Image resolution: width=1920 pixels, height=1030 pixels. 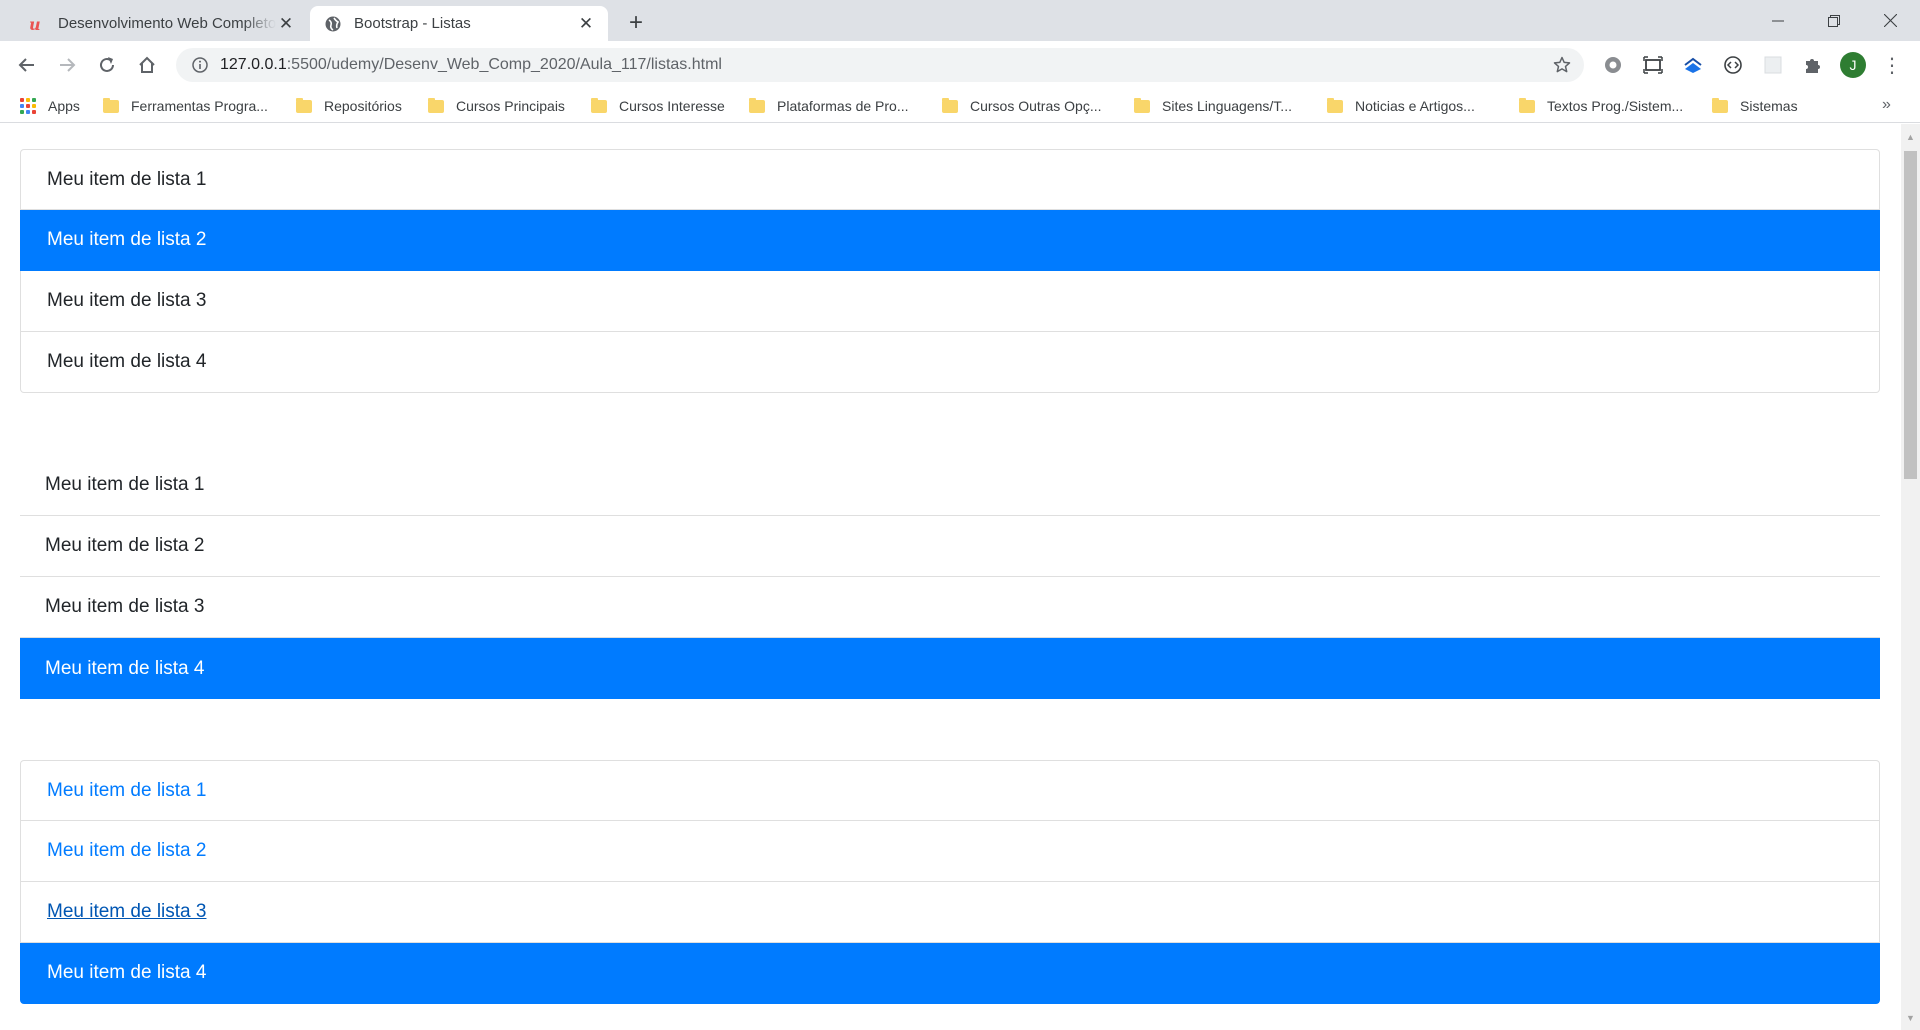 What do you see at coordinates (1813, 65) in the screenshot?
I see `puzzle-icon` at bounding box center [1813, 65].